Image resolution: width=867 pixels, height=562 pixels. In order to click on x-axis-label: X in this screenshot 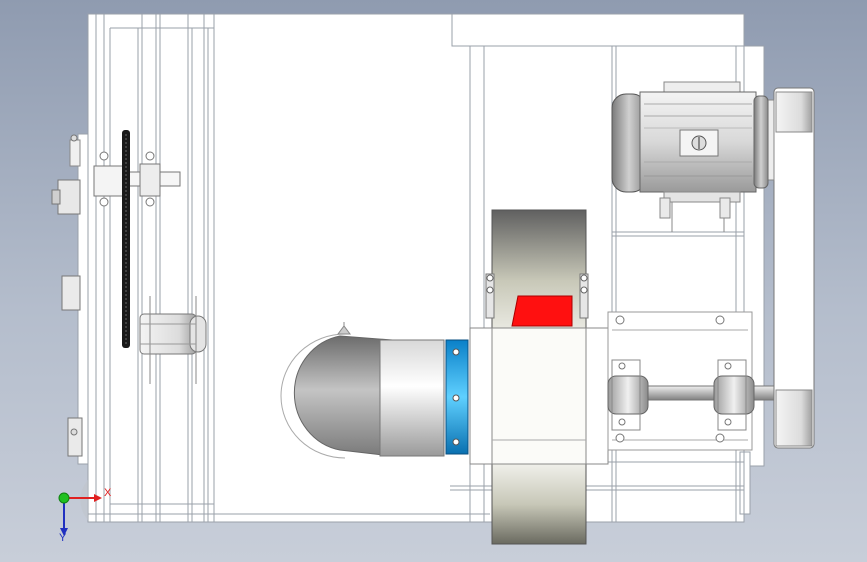, I will do `click(108, 493)`.